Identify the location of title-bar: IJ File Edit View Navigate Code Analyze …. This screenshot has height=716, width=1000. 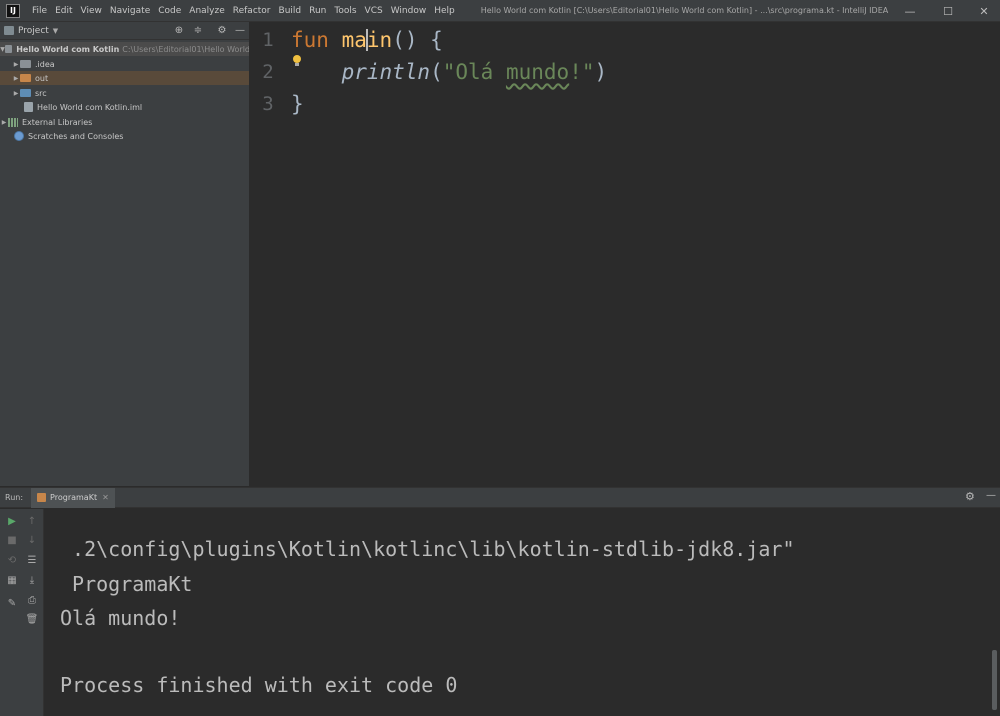
(500, 11).